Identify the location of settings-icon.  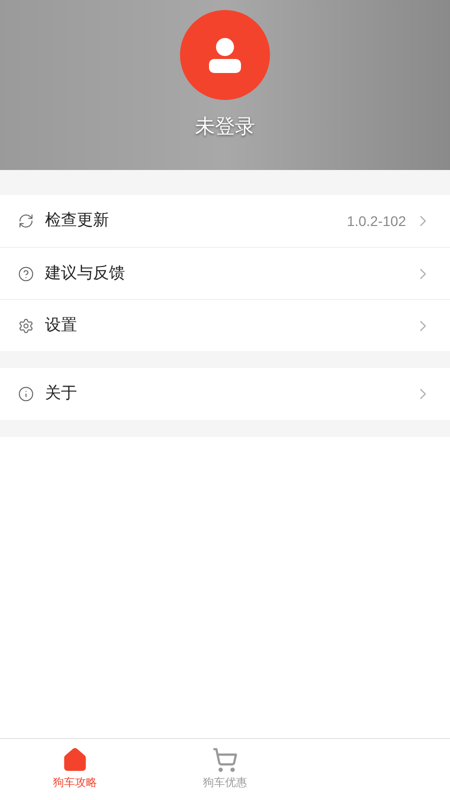
(26, 326).